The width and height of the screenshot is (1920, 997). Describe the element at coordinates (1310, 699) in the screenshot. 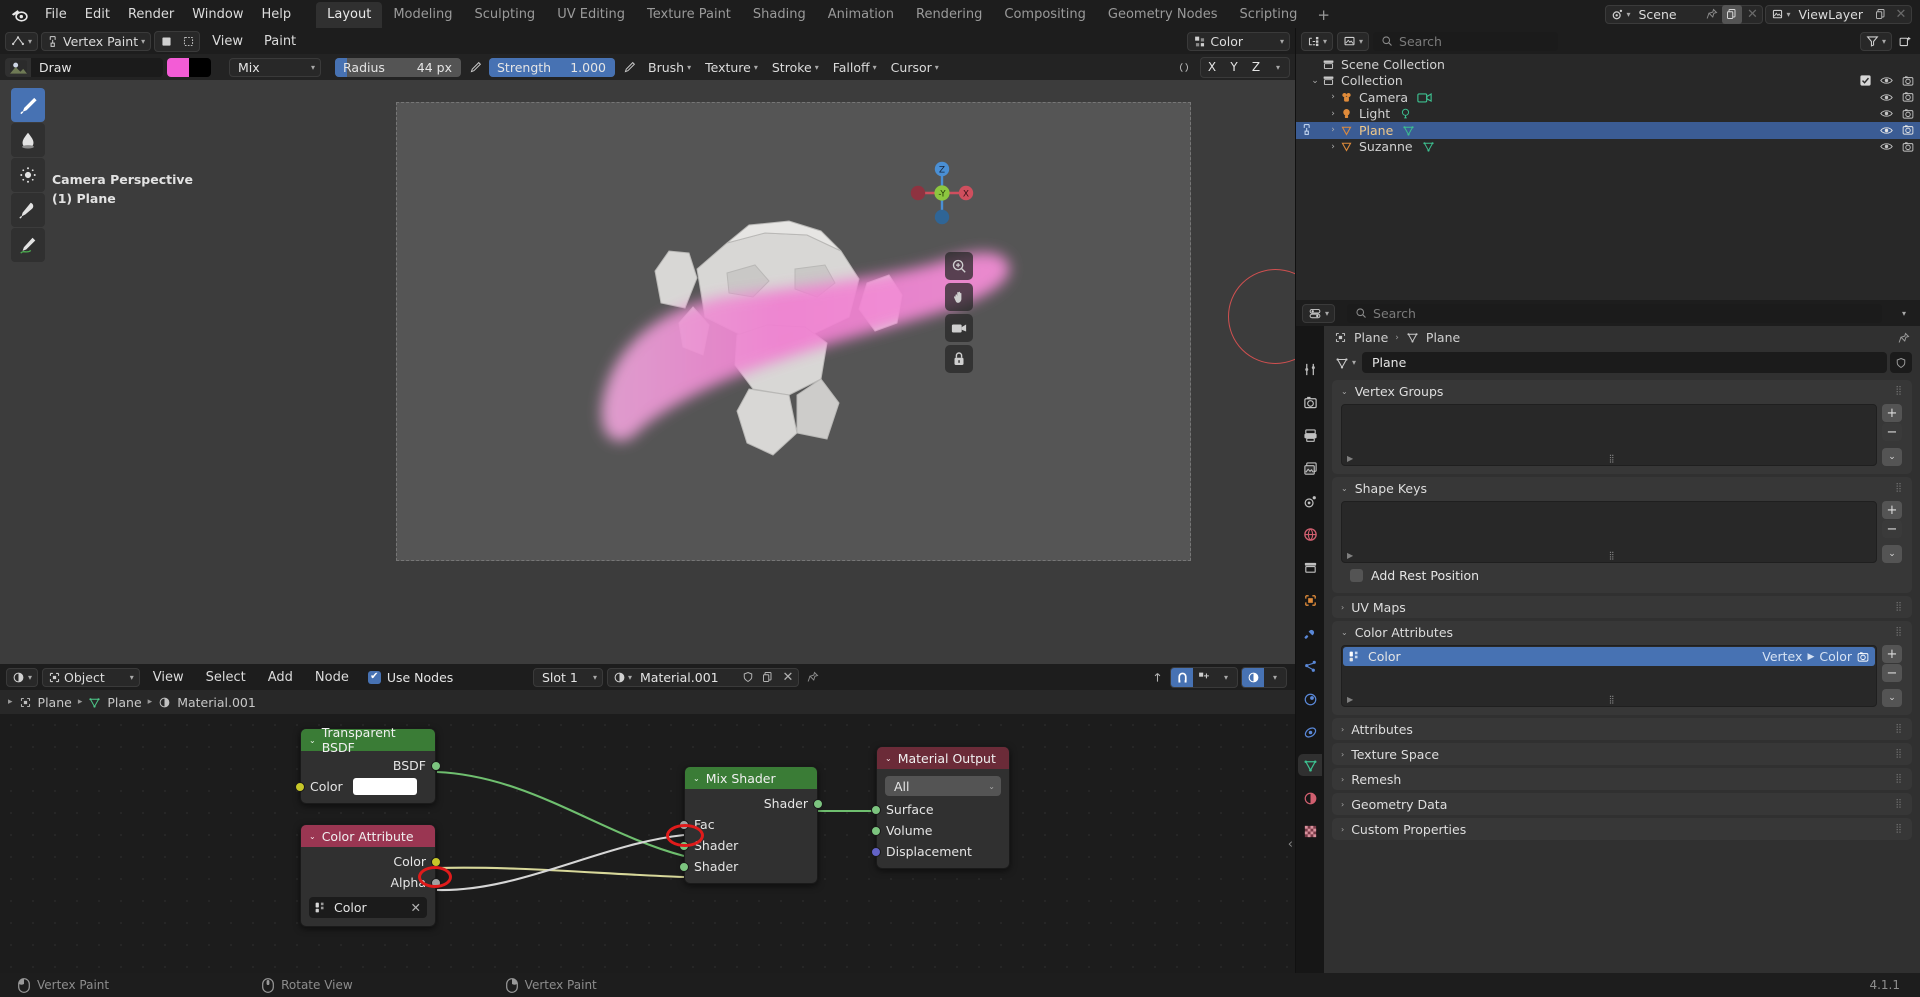

I see `tab-physics` at that location.